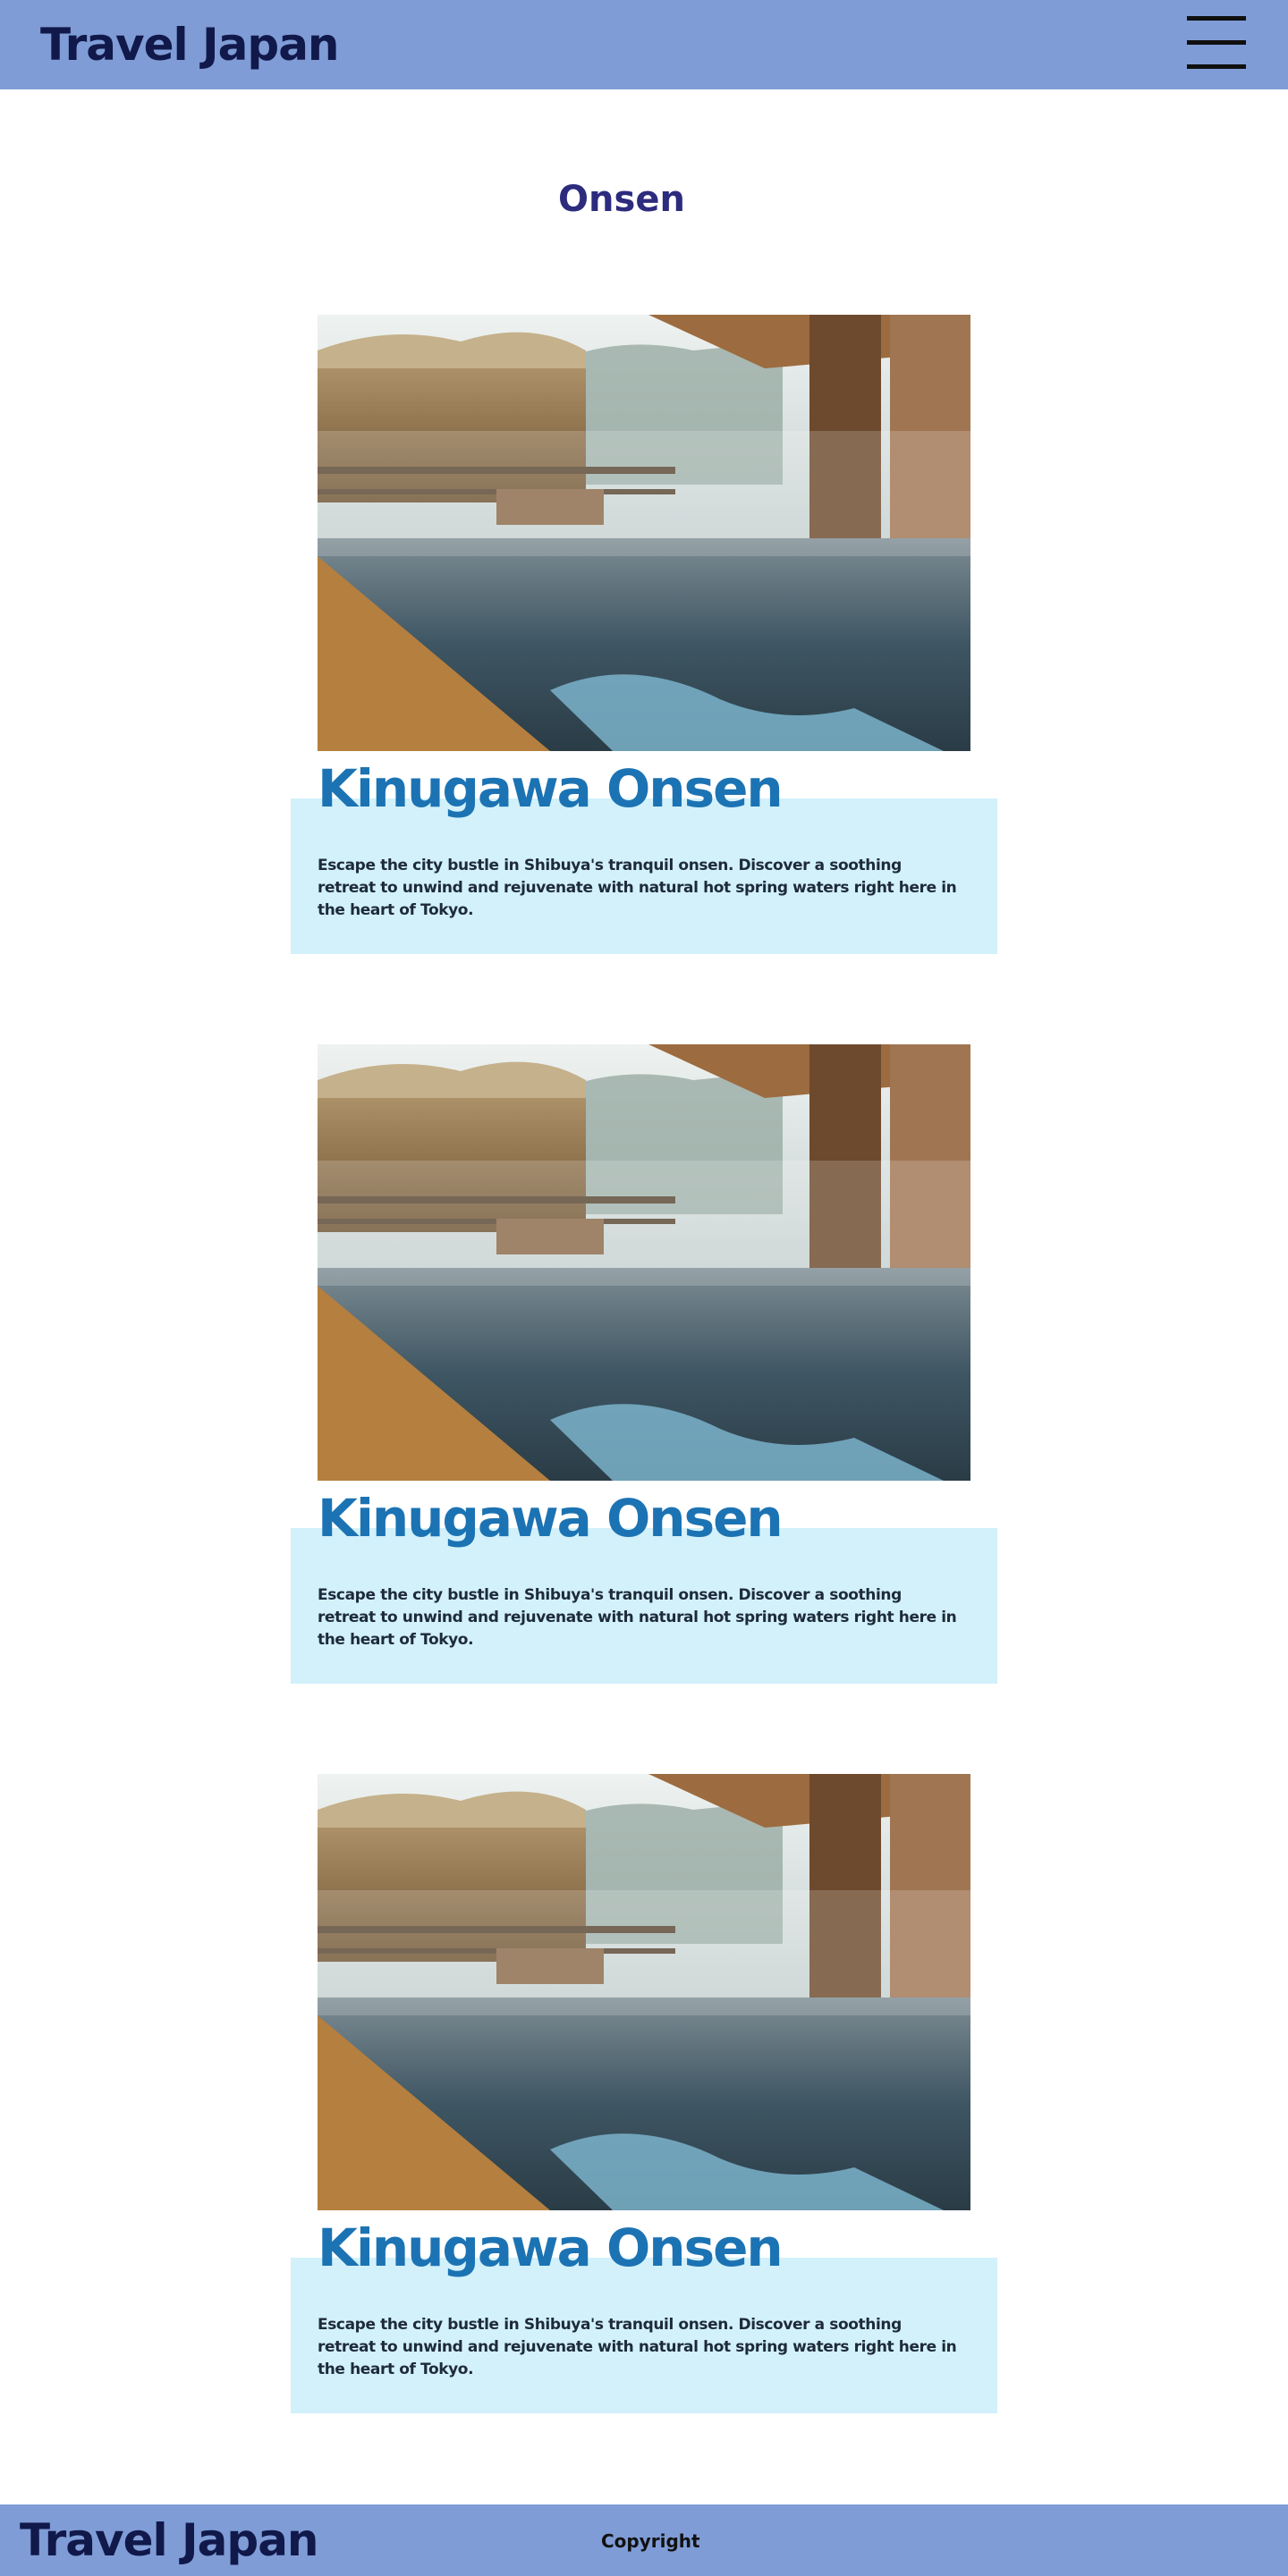  What do you see at coordinates (190, 45) in the screenshot?
I see `site-brand: Travel Japan` at bounding box center [190, 45].